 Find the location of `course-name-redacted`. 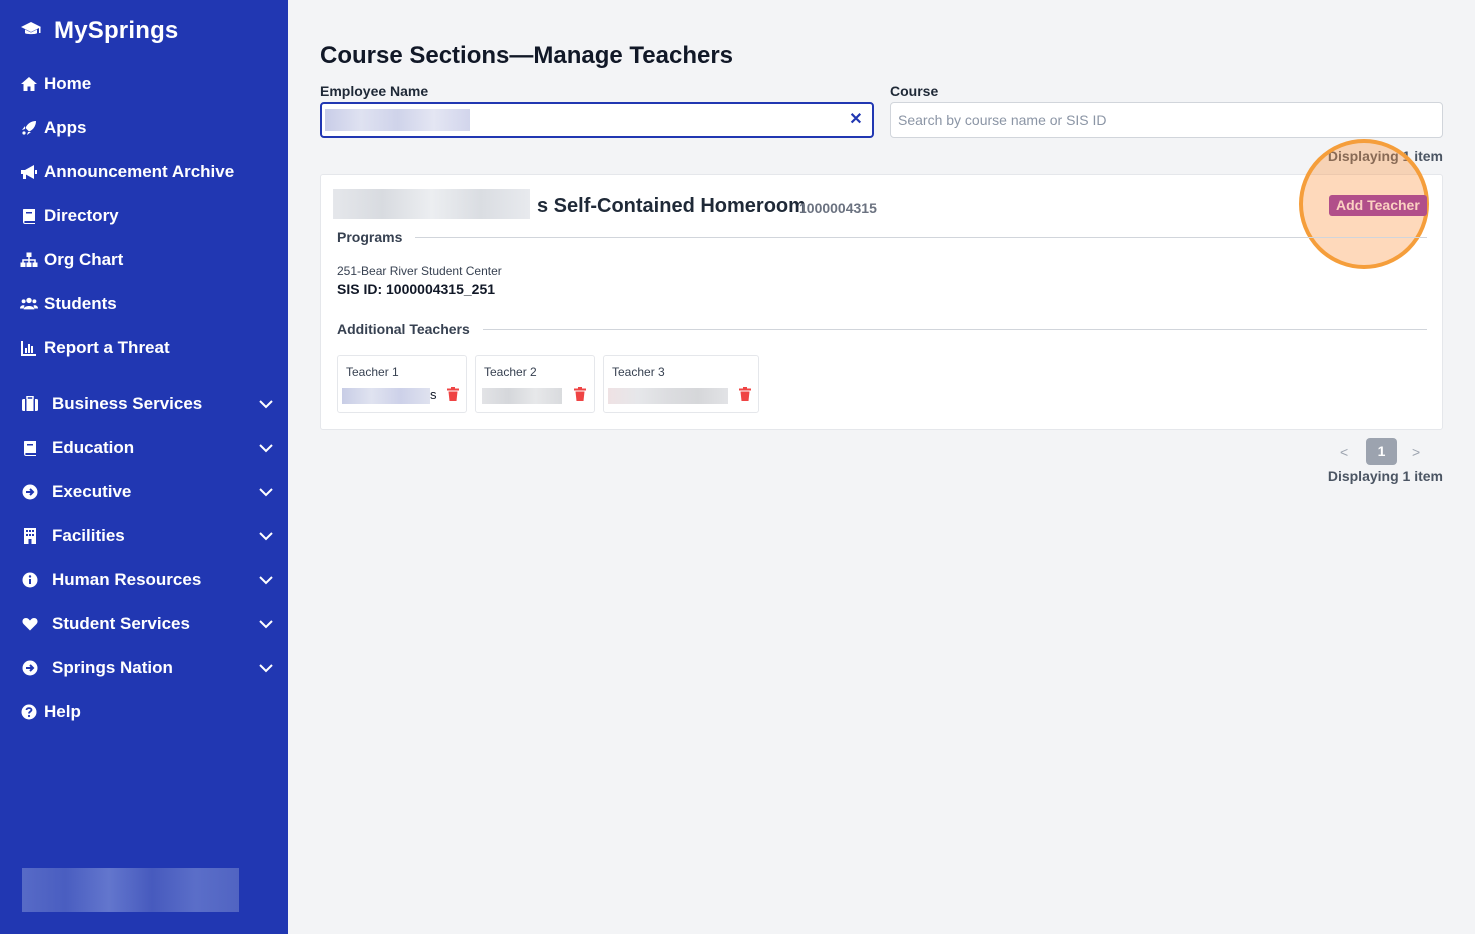

course-name-redacted is located at coordinates (431, 204).